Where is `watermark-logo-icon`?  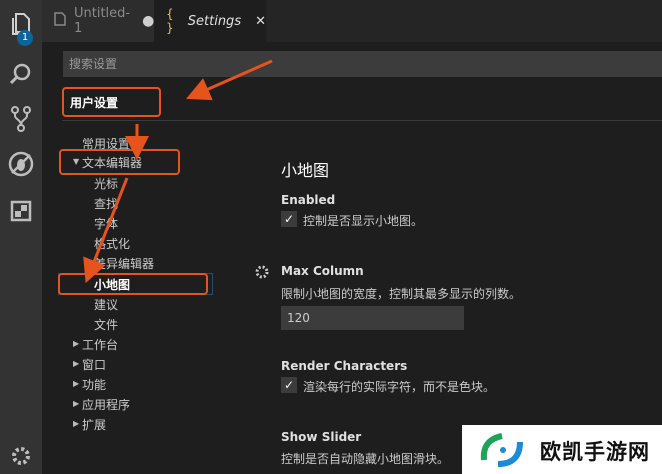
watermark-logo-icon is located at coordinates (504, 452).